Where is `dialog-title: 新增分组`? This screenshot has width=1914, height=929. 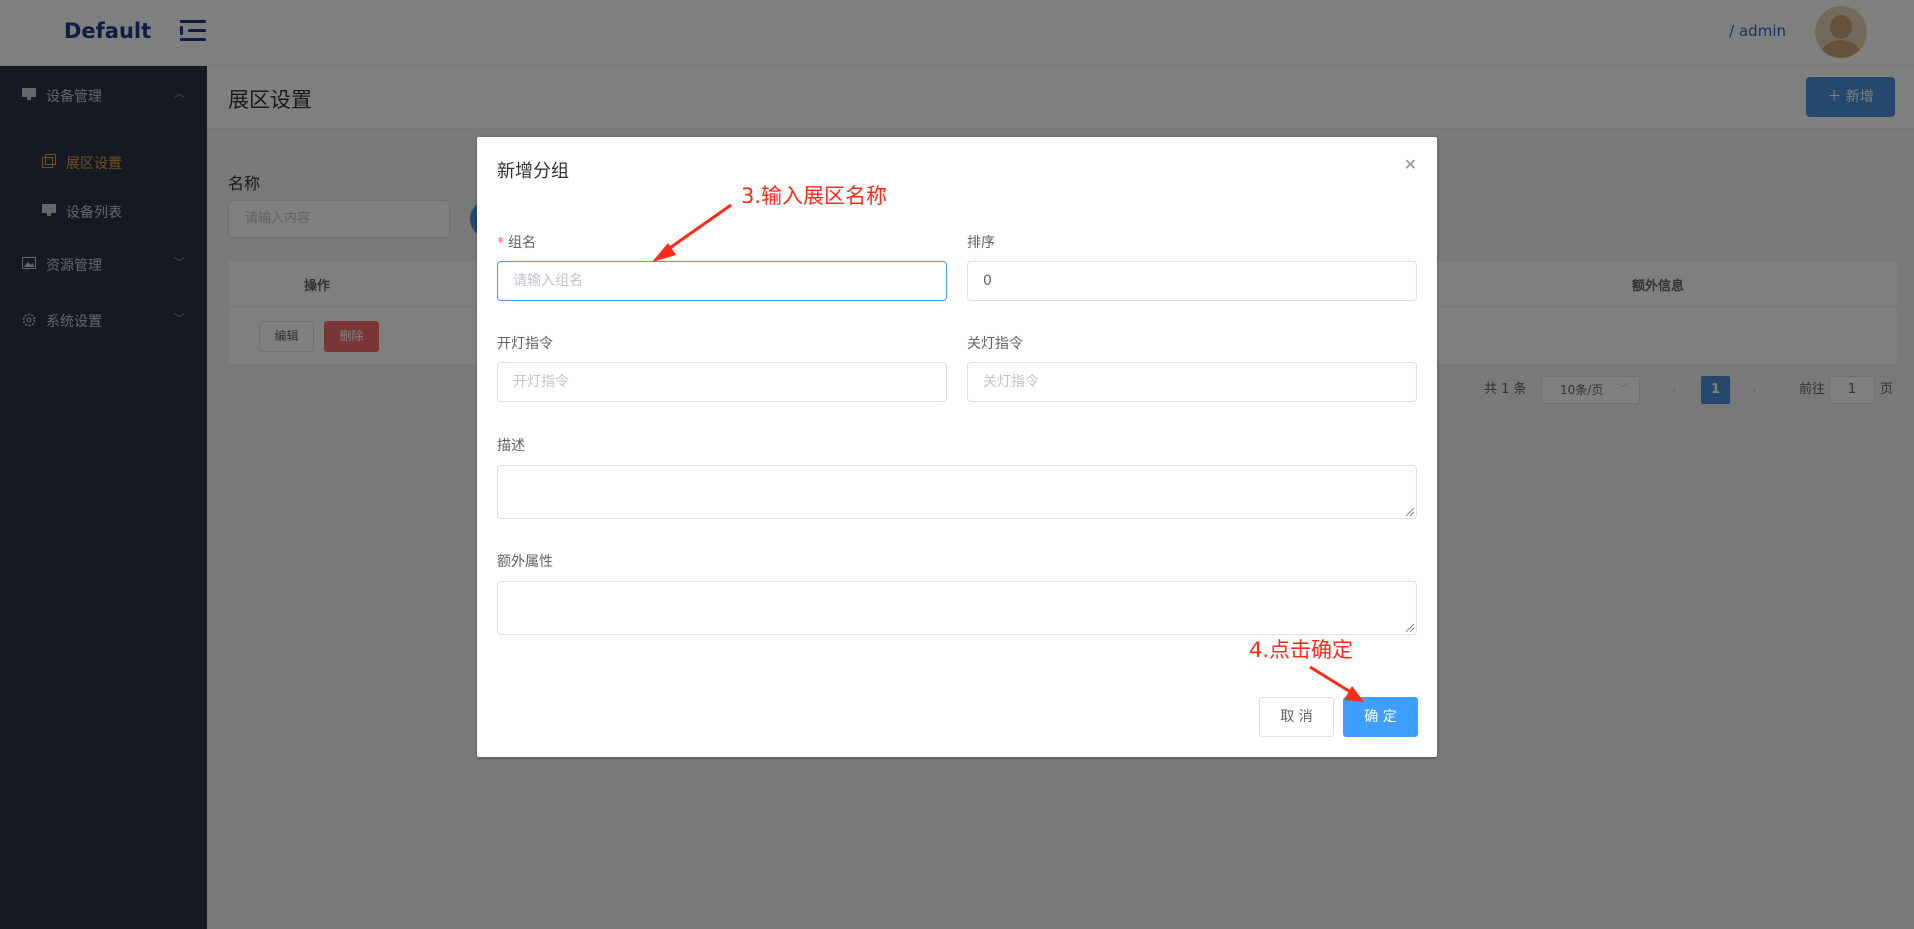 dialog-title: 新增分组 is located at coordinates (533, 171).